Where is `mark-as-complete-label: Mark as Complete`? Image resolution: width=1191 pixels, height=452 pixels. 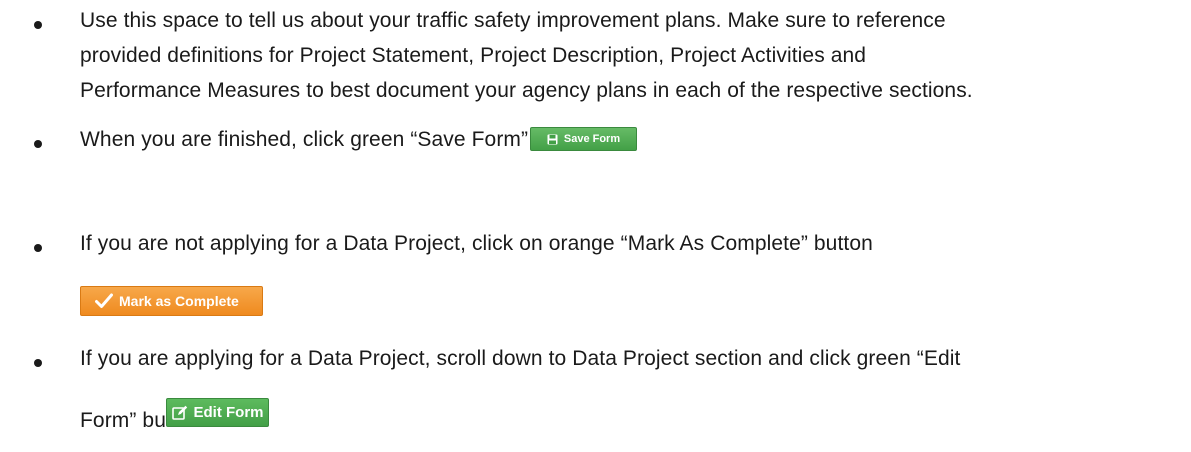
mark-as-complete-label: Mark as Complete is located at coordinates (179, 301).